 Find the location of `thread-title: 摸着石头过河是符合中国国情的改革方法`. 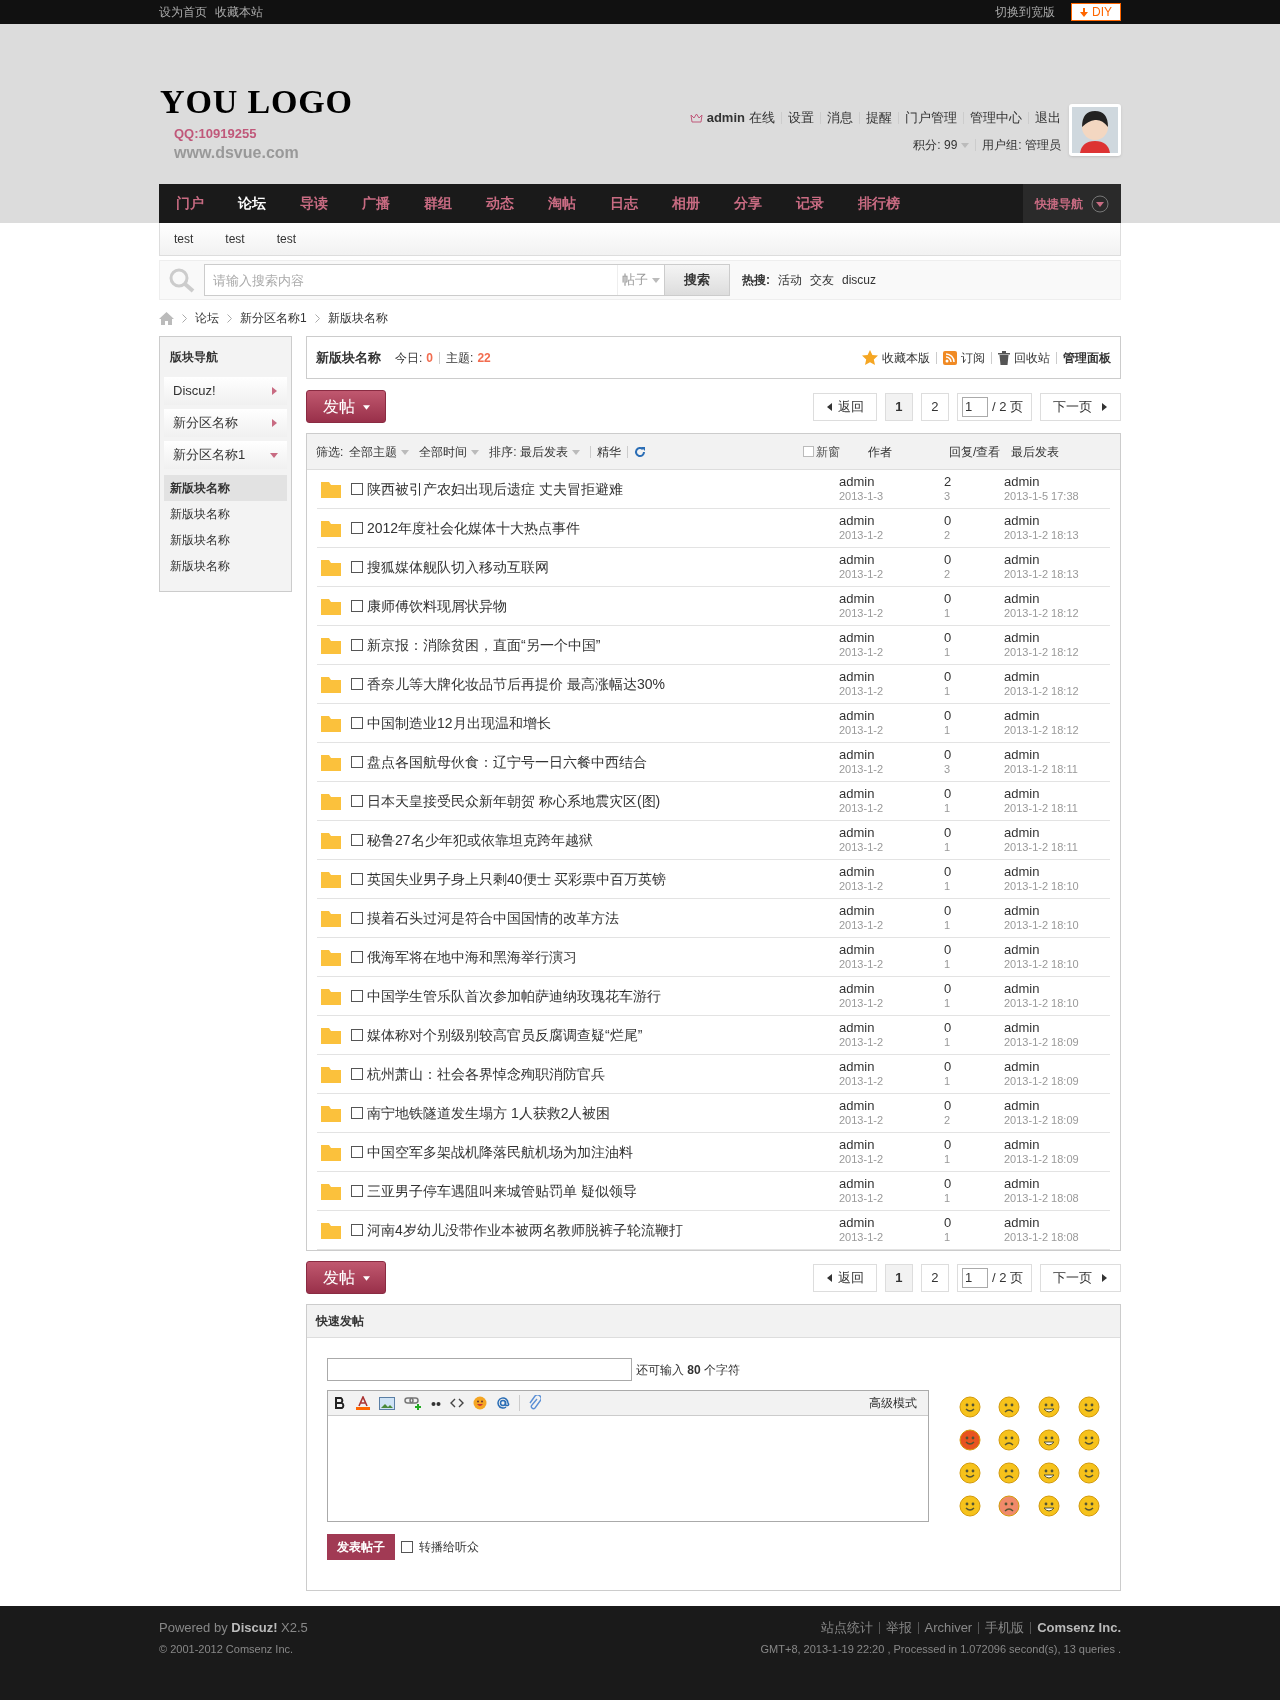

thread-title: 摸着石头过河是符合中国国情的改革方法 is located at coordinates (603, 918).